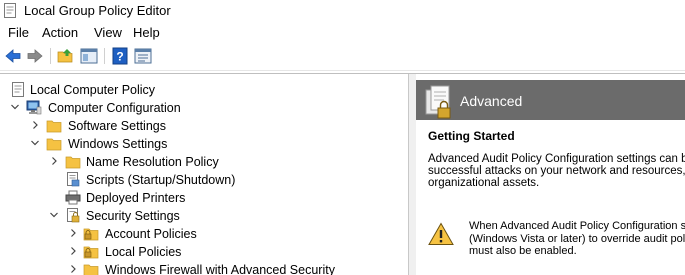  What do you see at coordinates (97, 10) in the screenshot?
I see `window-title: Local Group Policy Editor` at bounding box center [97, 10].